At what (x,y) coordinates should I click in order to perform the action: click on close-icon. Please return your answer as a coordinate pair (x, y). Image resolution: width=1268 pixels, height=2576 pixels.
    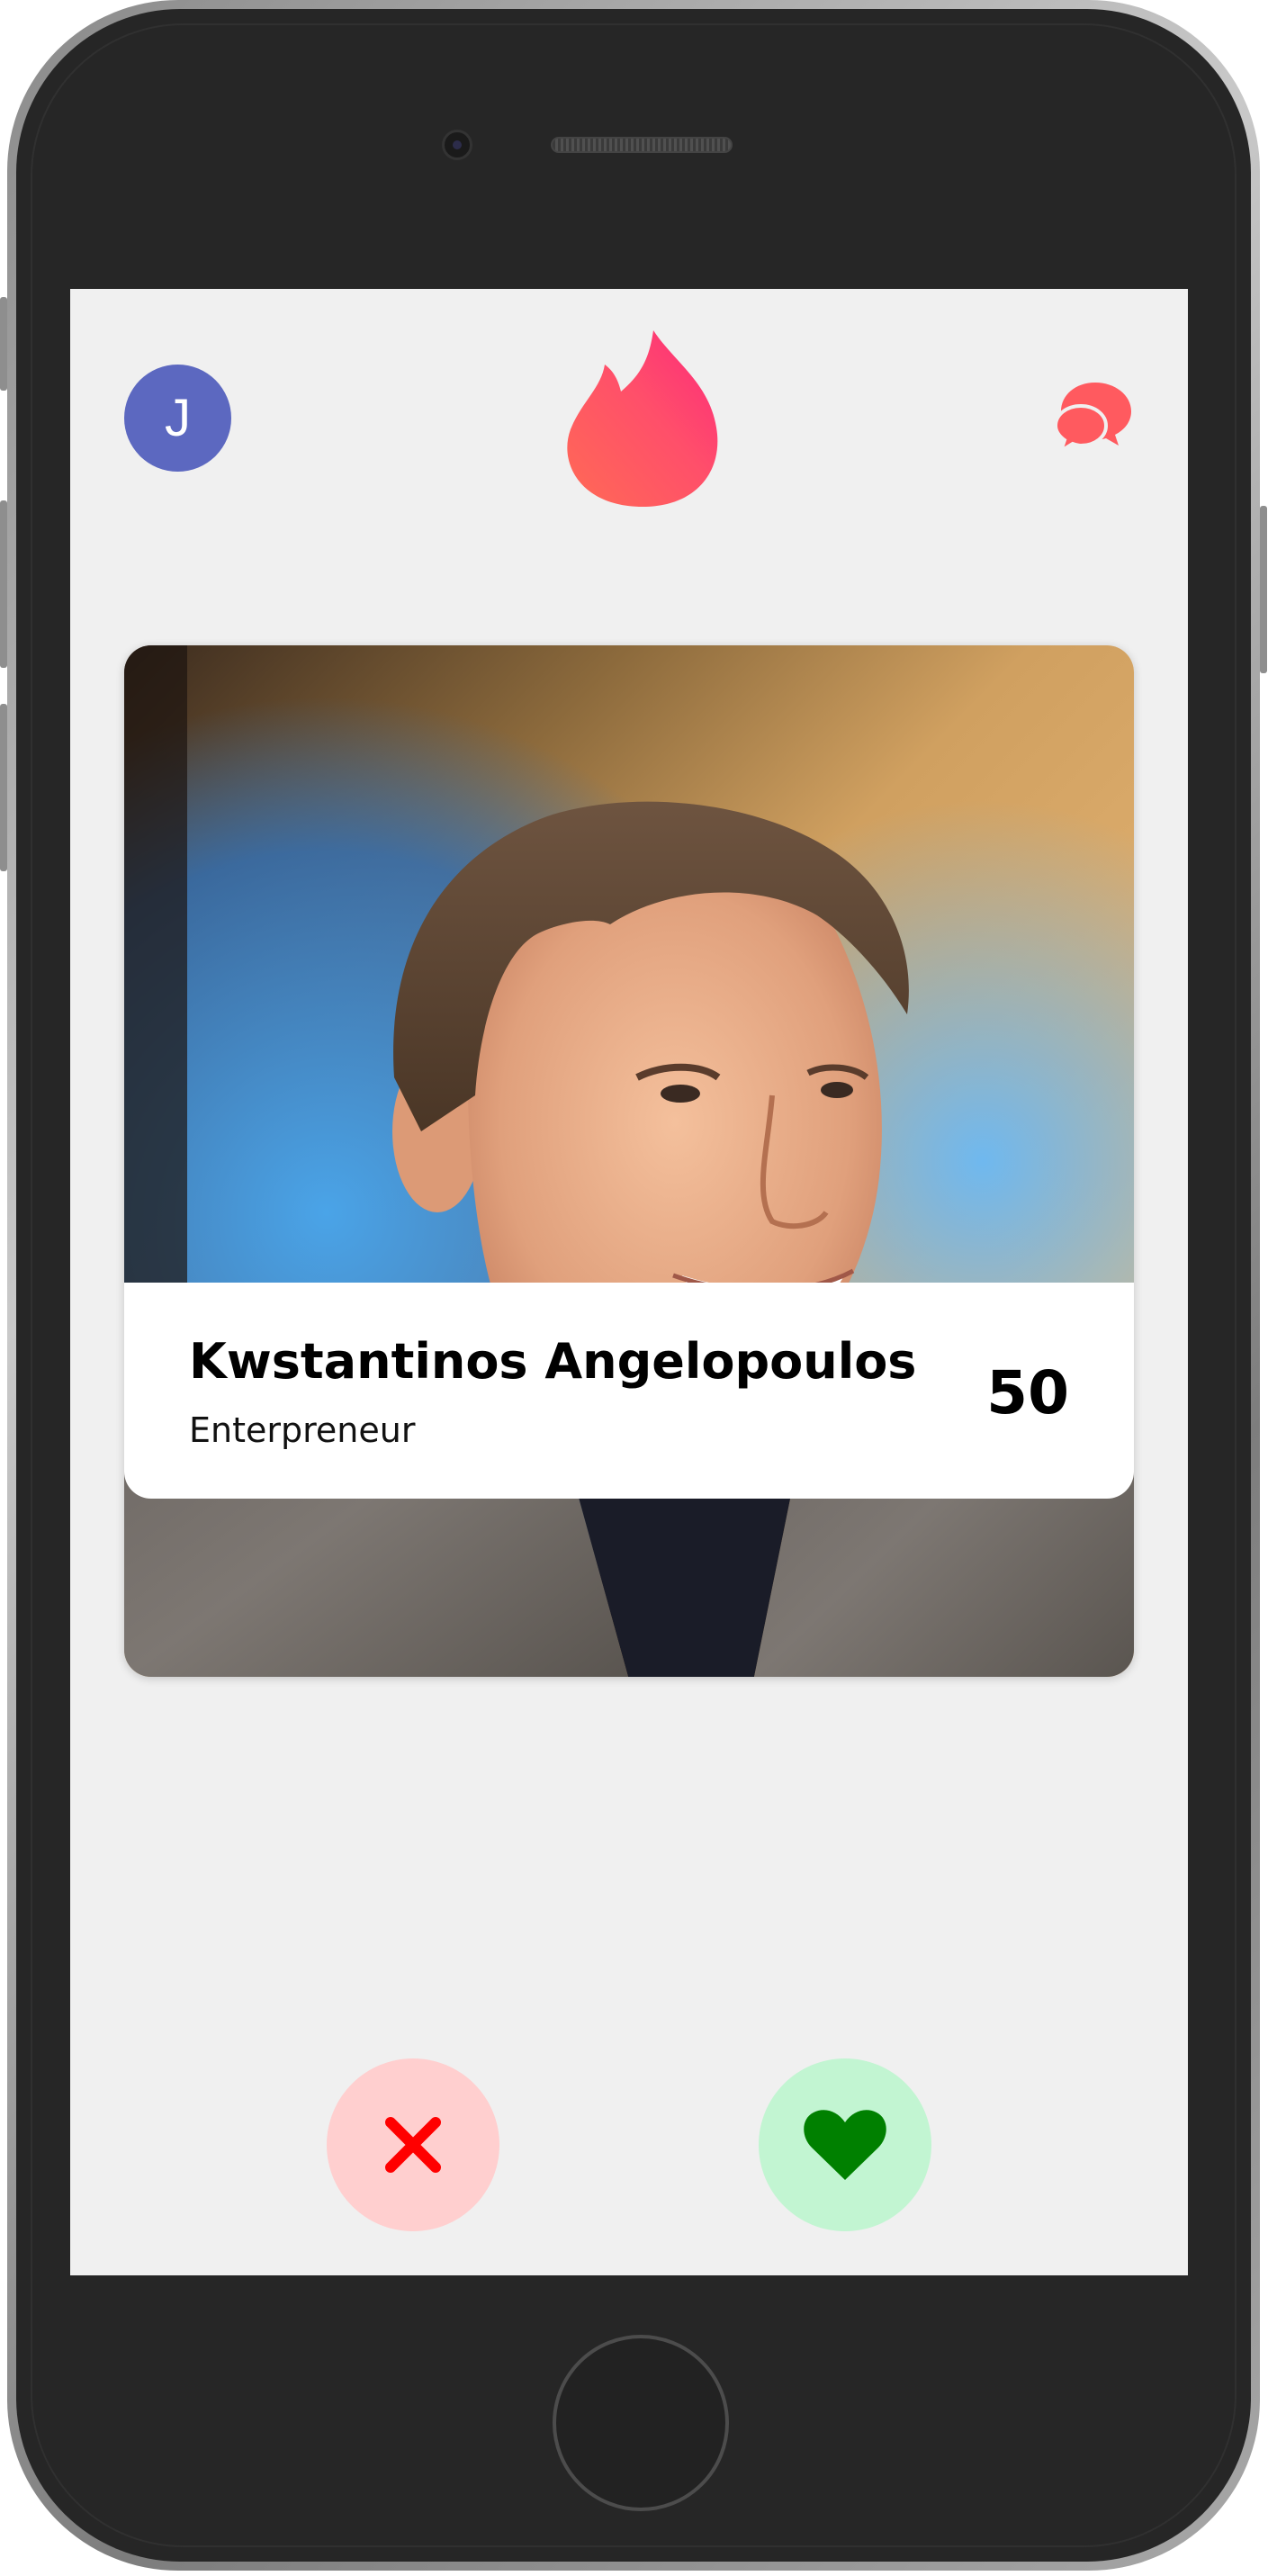
    Looking at the image, I should click on (413, 2145).